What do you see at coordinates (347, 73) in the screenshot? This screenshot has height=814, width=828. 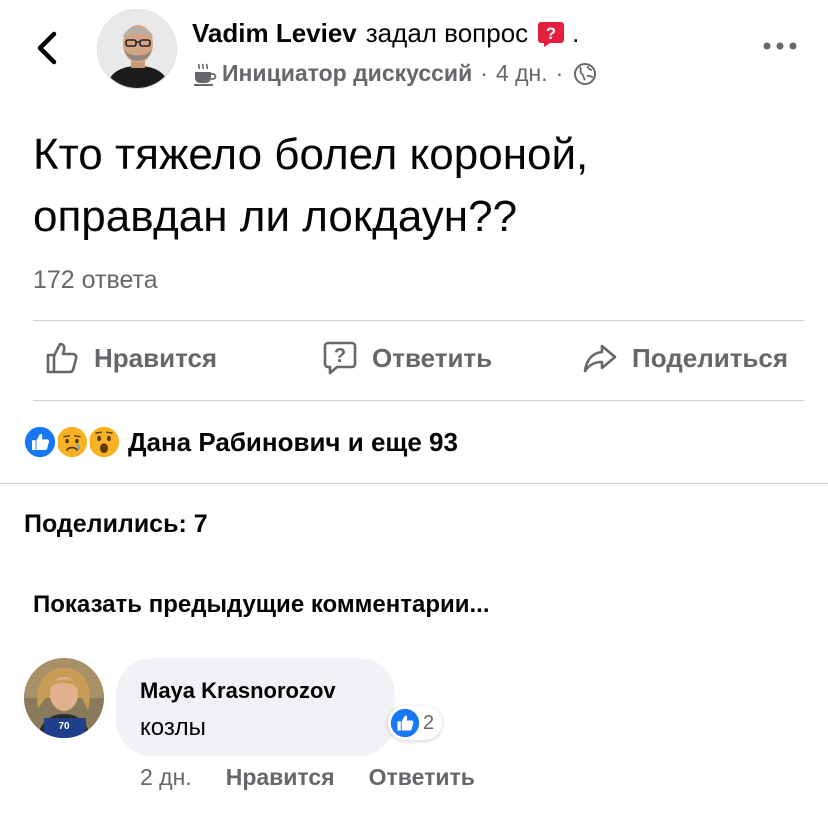 I see `badge-label: Инициатор дискуссий` at bounding box center [347, 73].